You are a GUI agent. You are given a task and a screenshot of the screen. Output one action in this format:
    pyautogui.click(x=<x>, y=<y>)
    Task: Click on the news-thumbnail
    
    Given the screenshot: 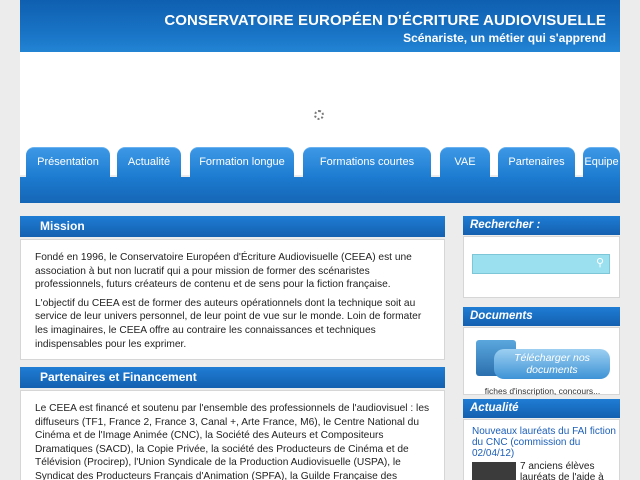 What is the action you would take?
    pyautogui.click(x=494, y=471)
    